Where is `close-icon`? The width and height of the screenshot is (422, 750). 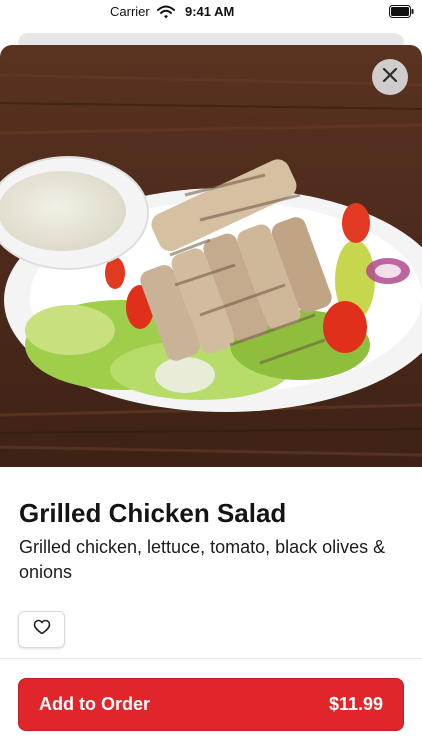 close-icon is located at coordinates (390, 77).